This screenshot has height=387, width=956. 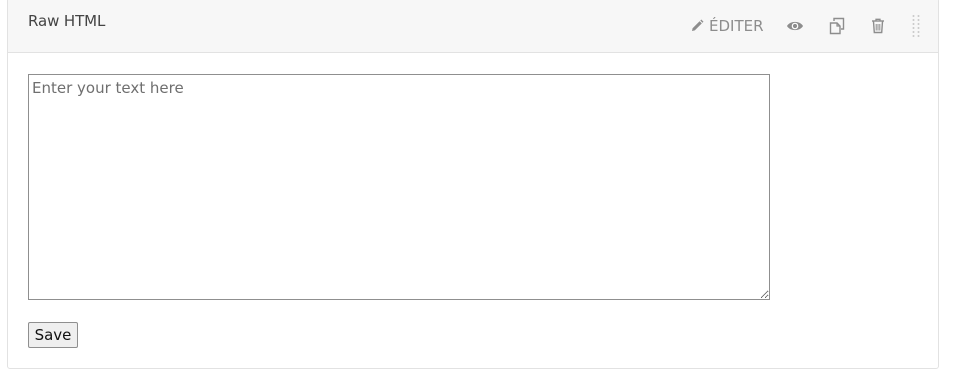 I want to click on delete-button, so click(x=878, y=26).